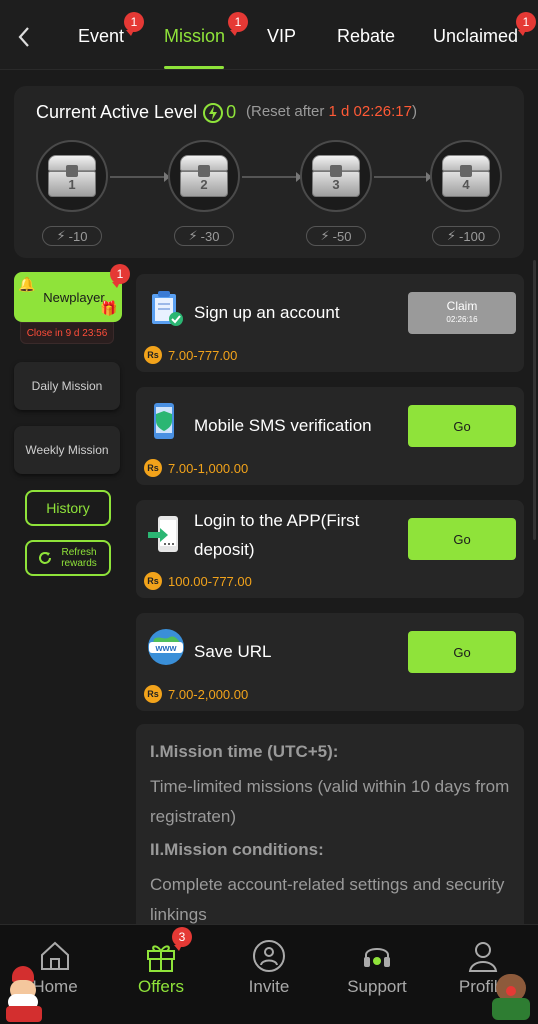 The image size is (538, 1024). Describe the element at coordinates (287, 111) in the screenshot. I see `reset-prefix: (Reset after` at that location.